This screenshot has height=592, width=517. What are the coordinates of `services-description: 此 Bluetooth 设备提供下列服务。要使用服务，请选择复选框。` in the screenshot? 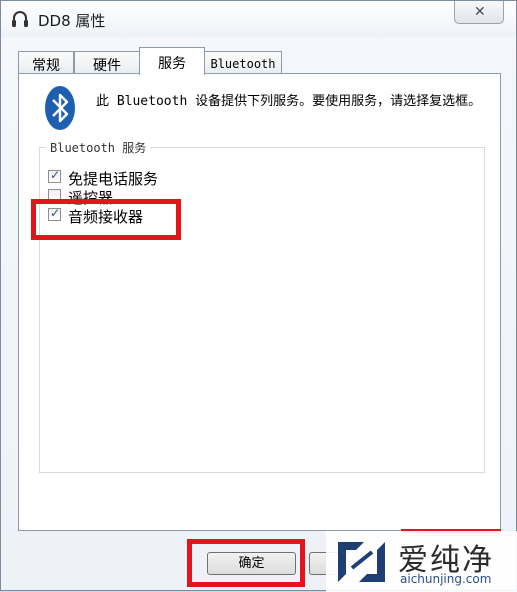 It's located at (289, 101).